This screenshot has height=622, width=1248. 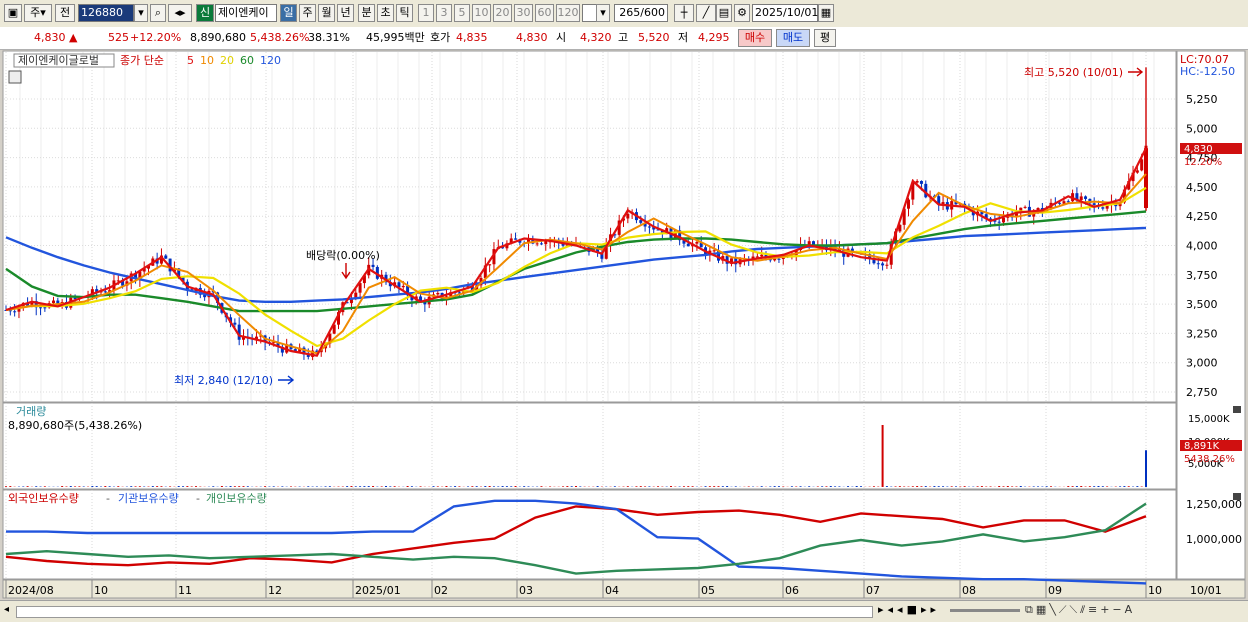 What do you see at coordinates (742, 13) in the screenshot?
I see `gear-icon: ⚙` at bounding box center [742, 13].